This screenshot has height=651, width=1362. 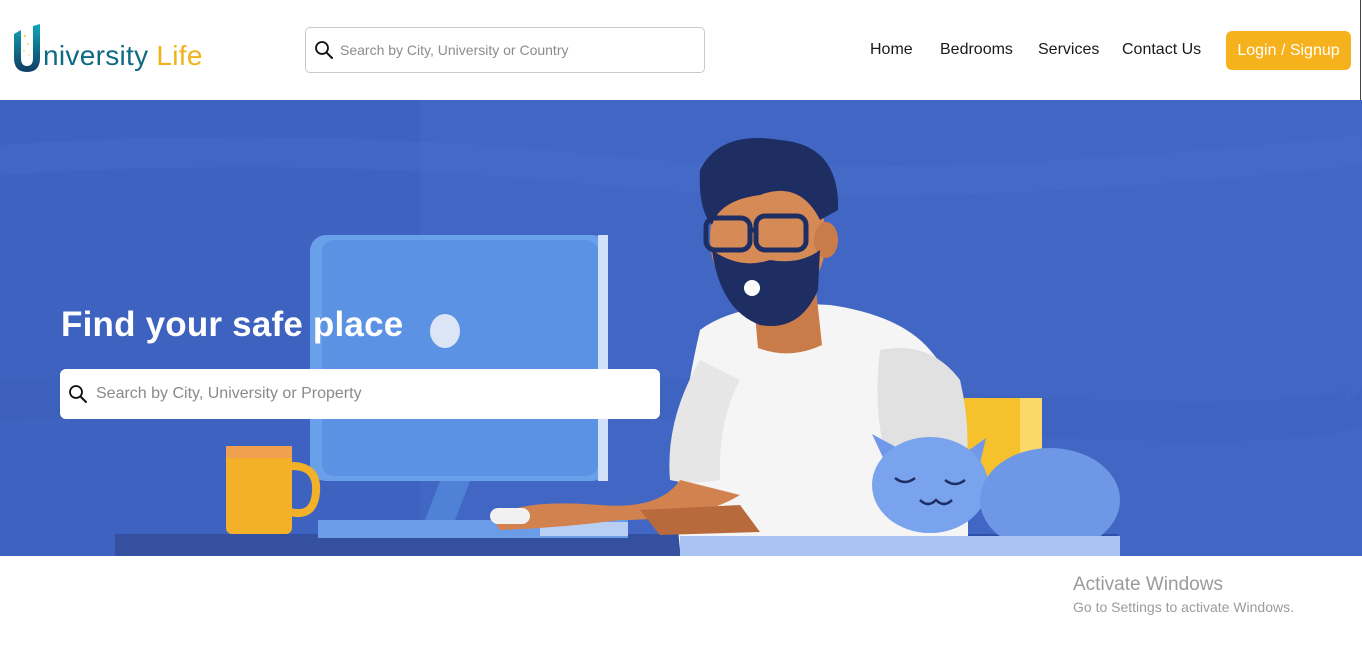 I want to click on nav-services: Services, so click(x=1068, y=50).